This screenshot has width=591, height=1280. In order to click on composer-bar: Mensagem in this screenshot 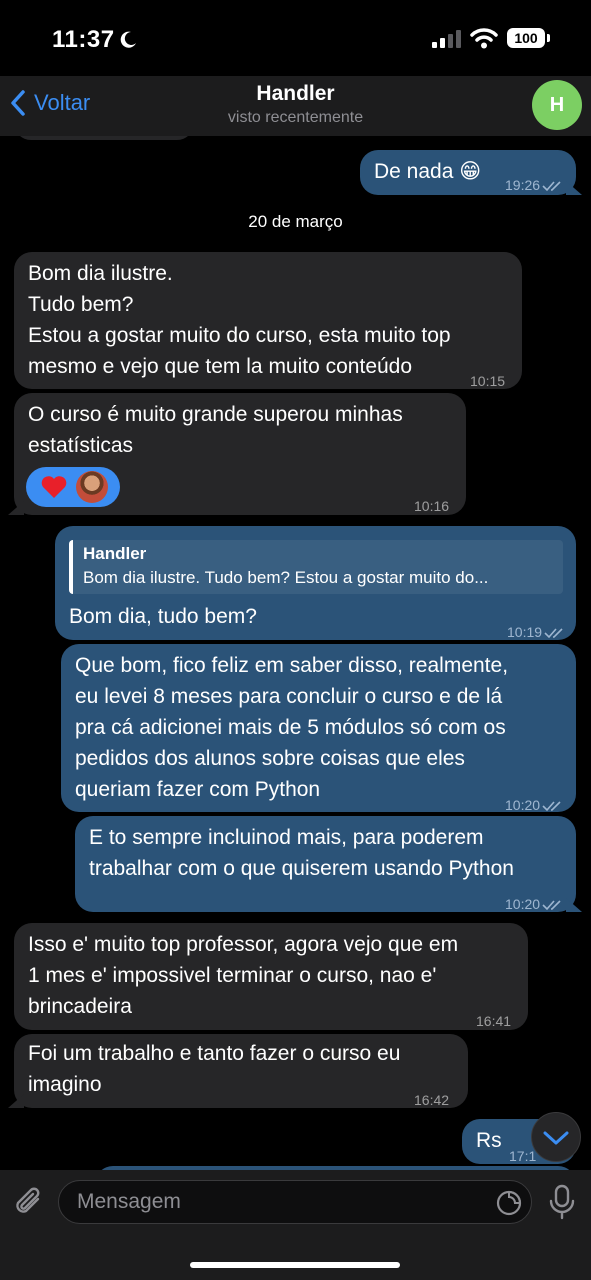, I will do `click(295, 1225)`.